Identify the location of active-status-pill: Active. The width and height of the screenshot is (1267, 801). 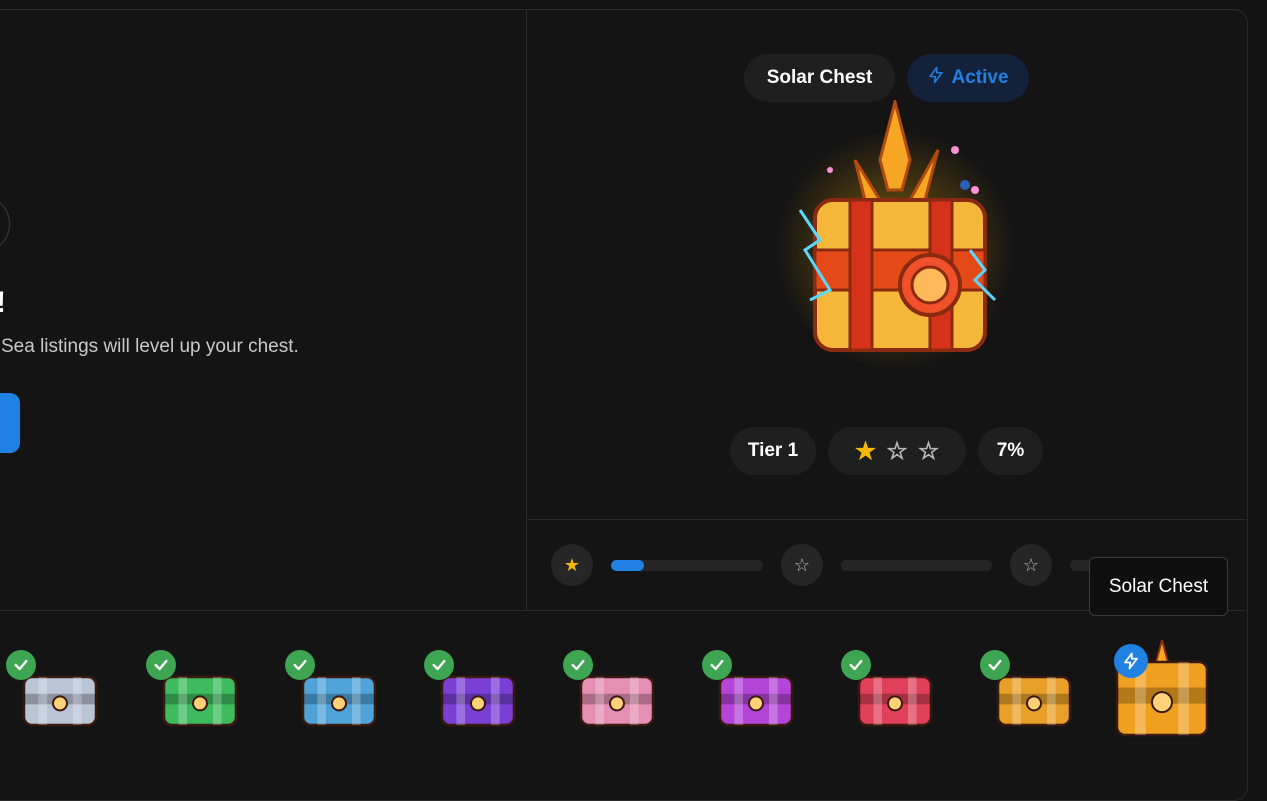
(968, 78).